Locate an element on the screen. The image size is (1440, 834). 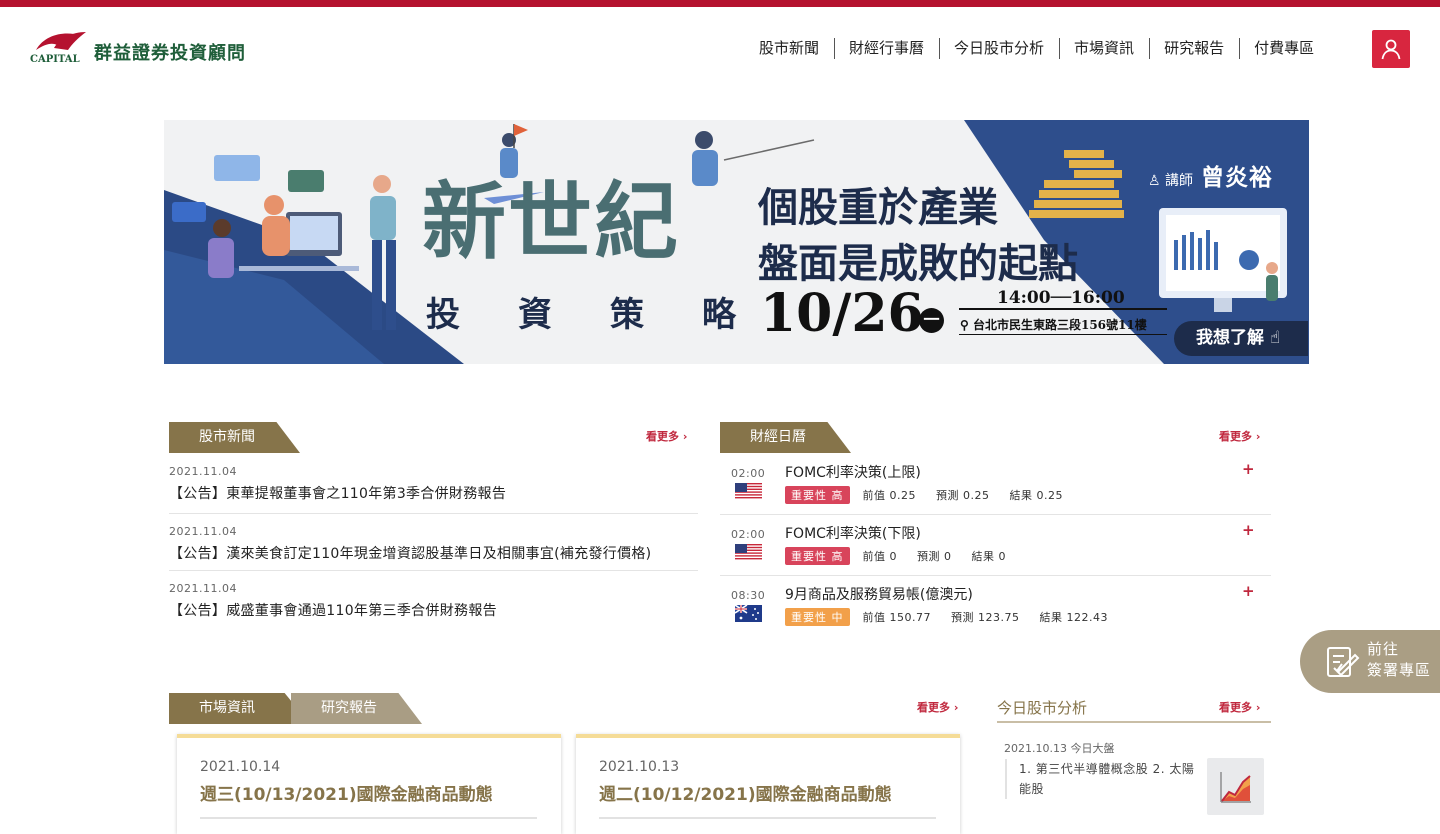
event-title: FOMC利率決策(下限) is located at coordinates (853, 534).